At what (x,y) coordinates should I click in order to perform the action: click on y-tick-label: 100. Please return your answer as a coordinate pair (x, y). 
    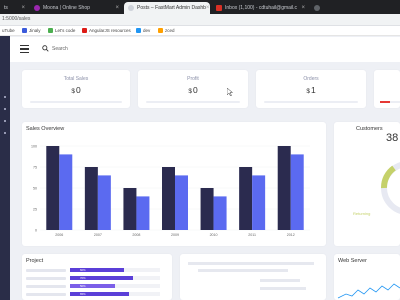
    Looking at the image, I should click on (34, 146).